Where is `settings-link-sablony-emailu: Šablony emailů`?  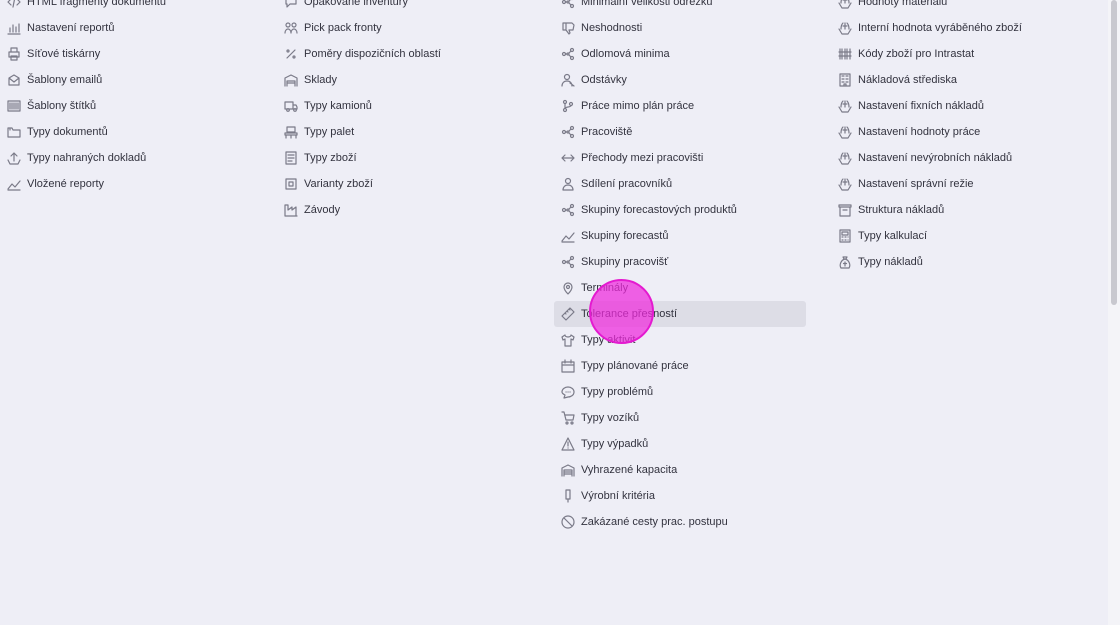
settings-link-sablony-emailu: Šablony emailů is located at coordinates (126, 80).